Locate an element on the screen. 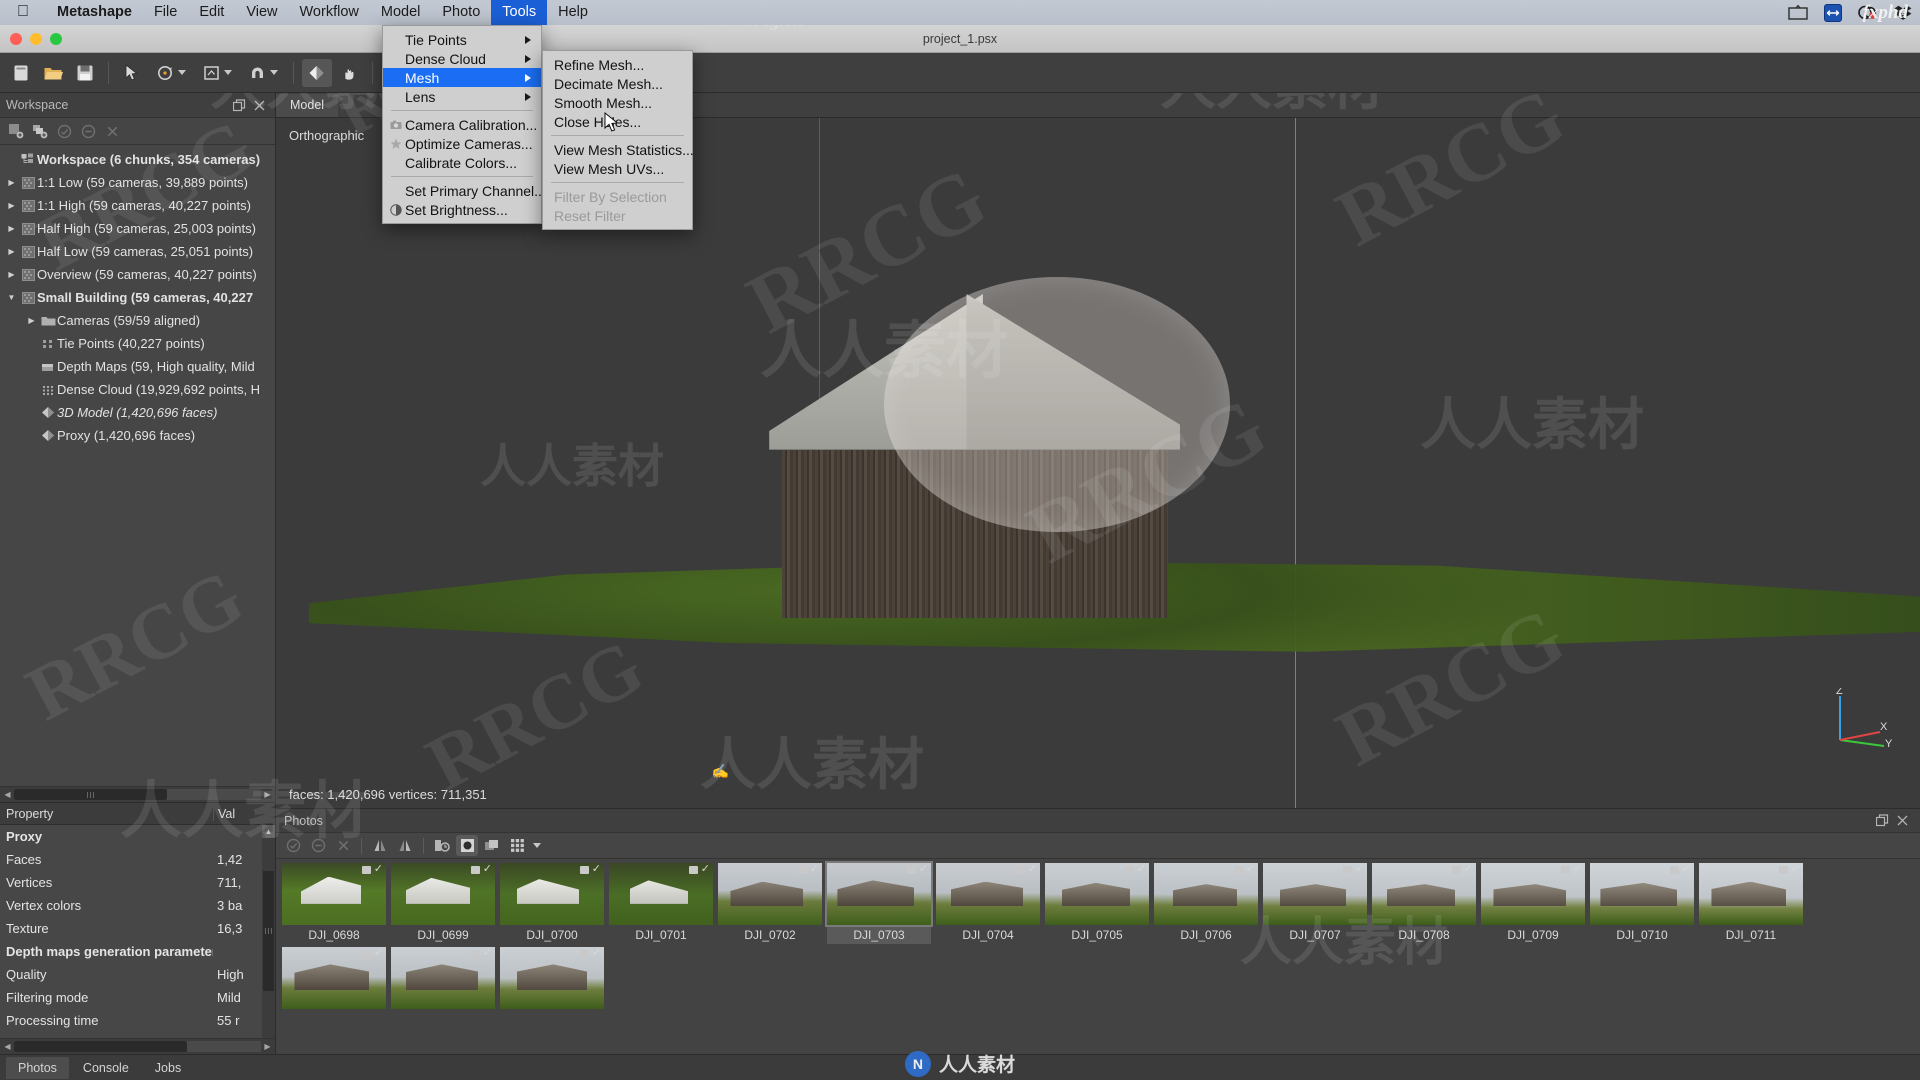 The height and width of the screenshot is (1080, 1920). tab-jobs: Jobs is located at coordinates (168, 1068).